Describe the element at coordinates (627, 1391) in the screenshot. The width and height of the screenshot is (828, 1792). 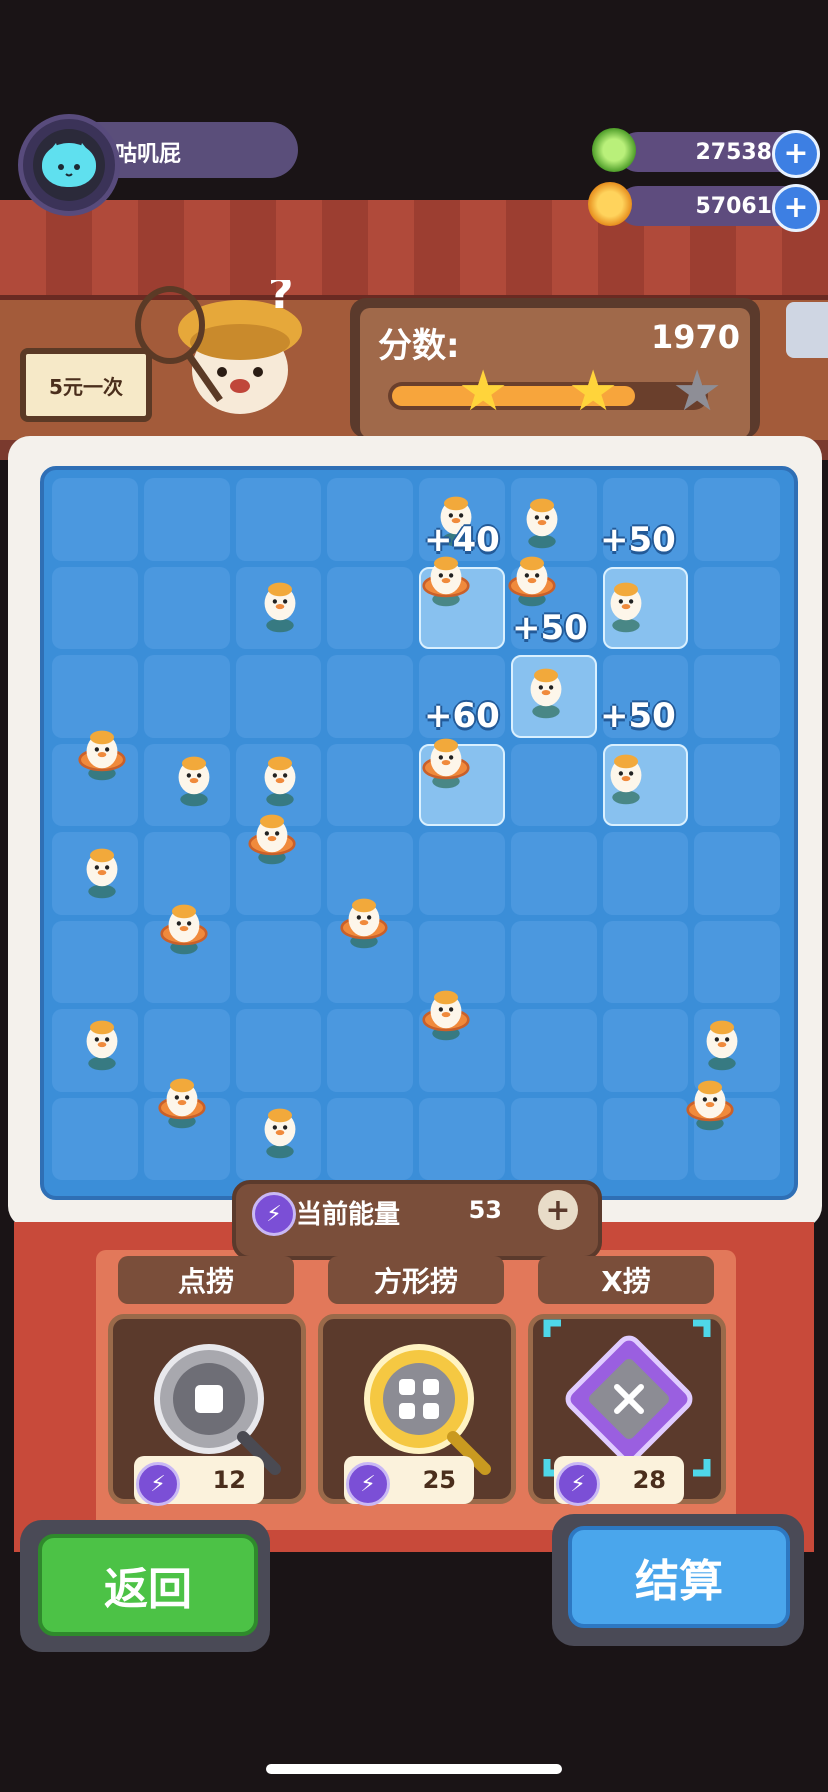
I see `tool-x-net: X捞 28 ⚡` at that location.